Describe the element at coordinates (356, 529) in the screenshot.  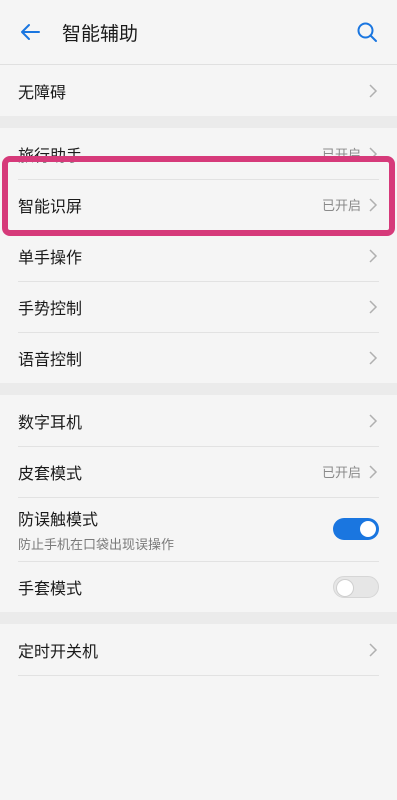
I see `accidental-touch-toggle` at that location.